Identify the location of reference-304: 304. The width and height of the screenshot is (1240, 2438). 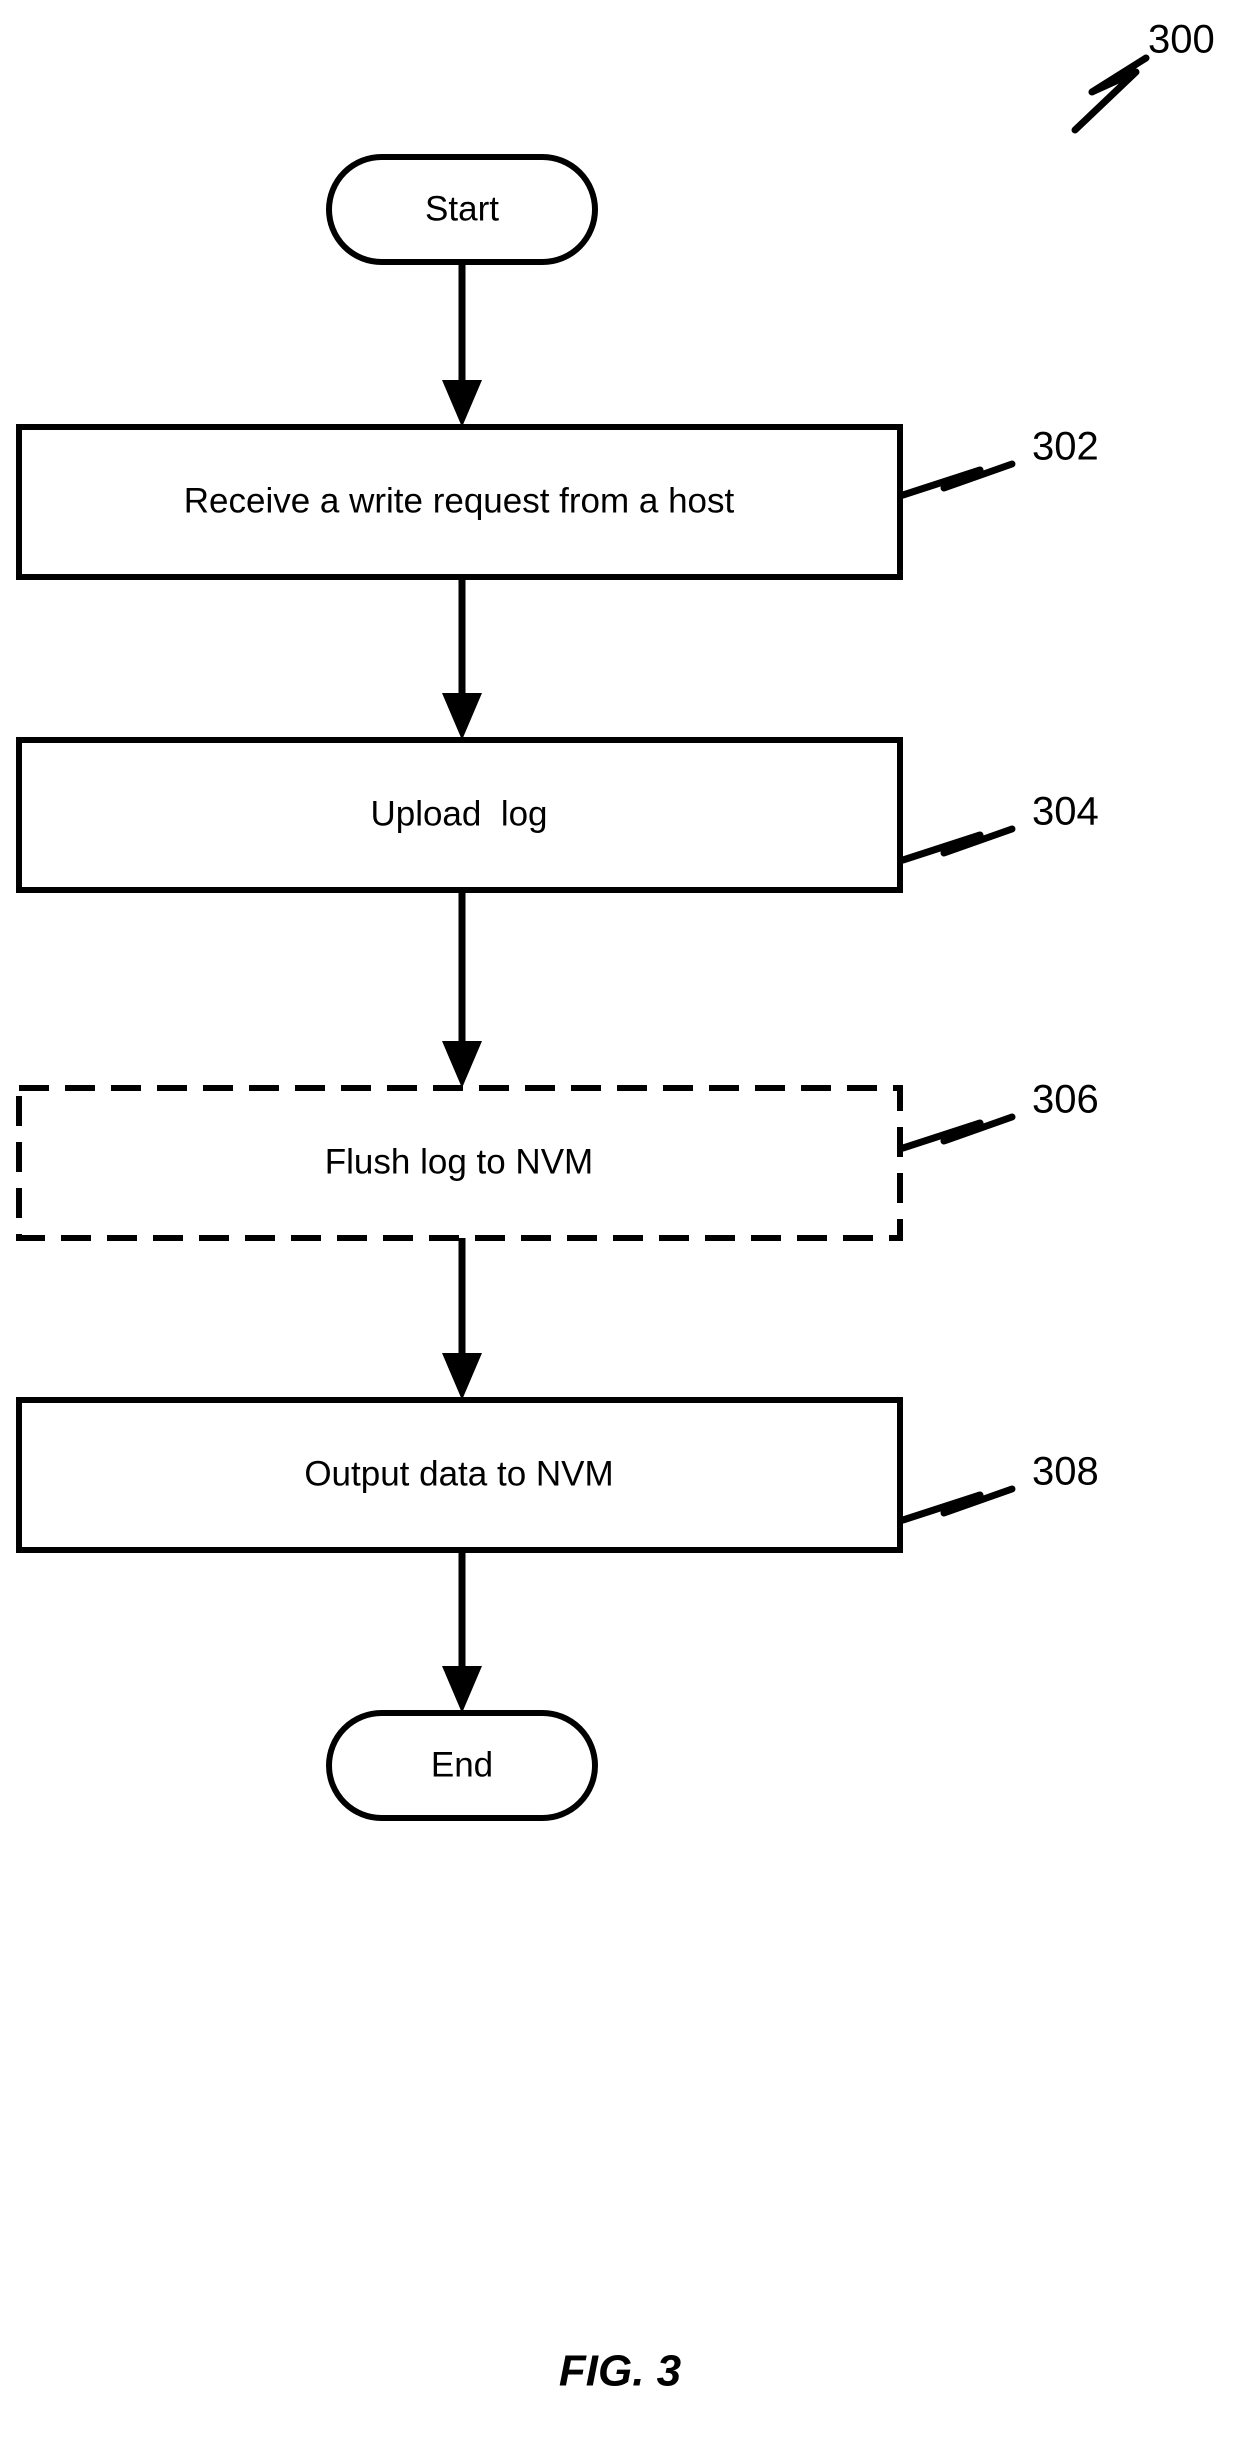
(999, 827).